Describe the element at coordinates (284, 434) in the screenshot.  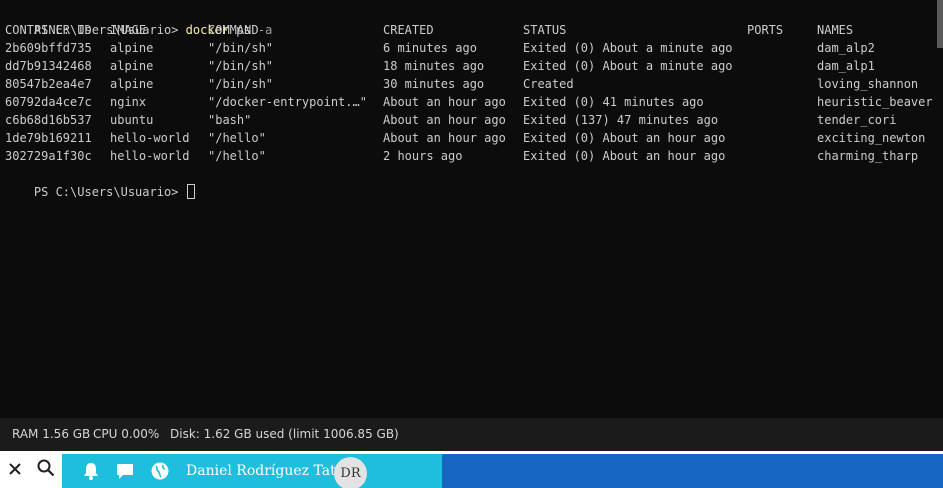
I see `disk-usage: Disk: 1.62 GB used (limit 1006.85 GB)` at that location.